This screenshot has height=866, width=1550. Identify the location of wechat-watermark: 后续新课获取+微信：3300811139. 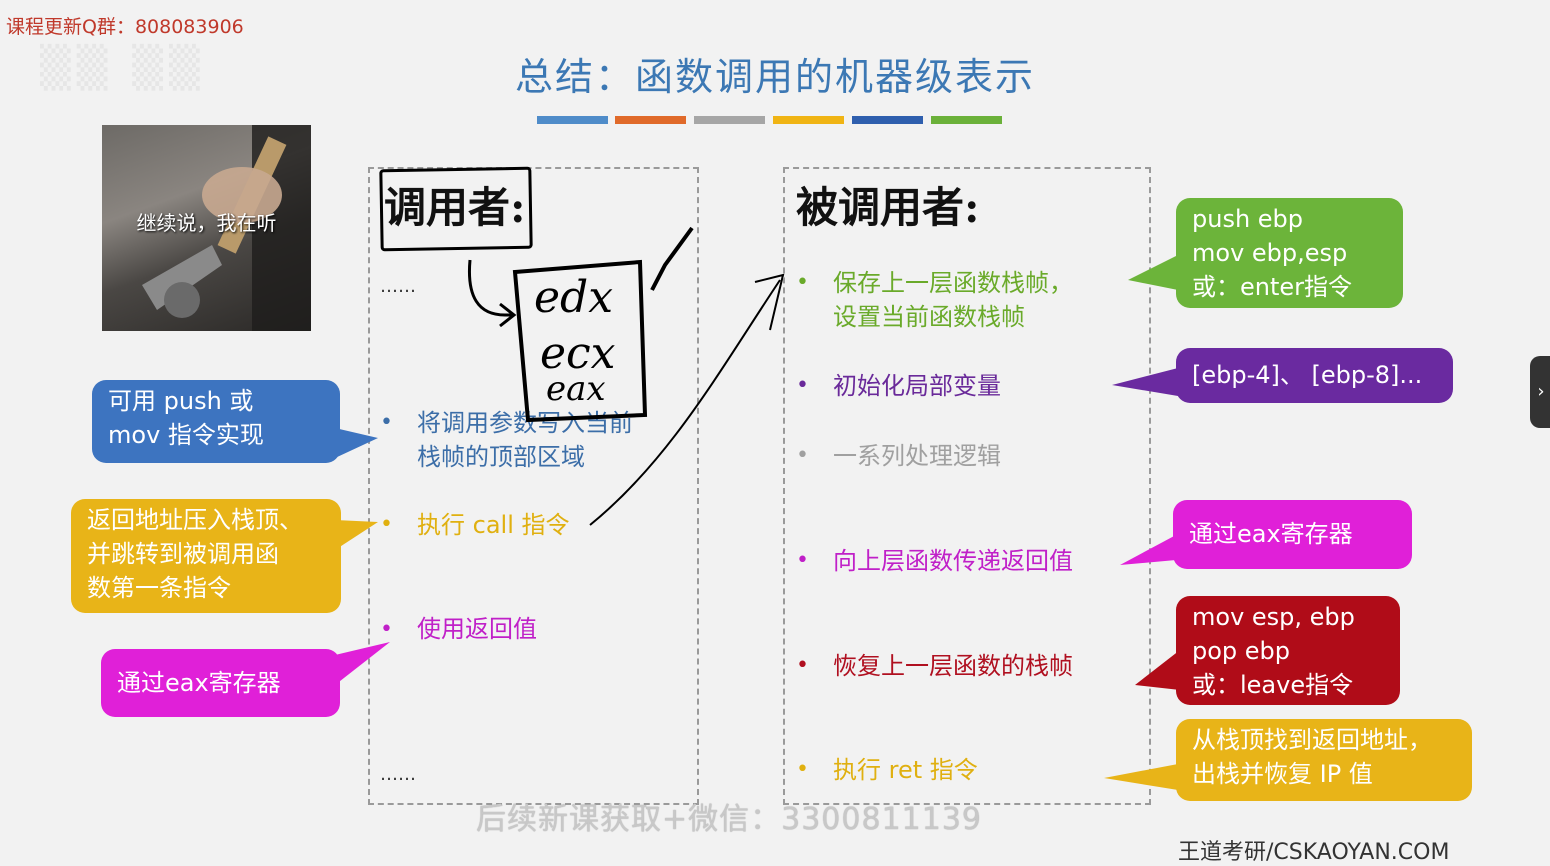
(729, 819).